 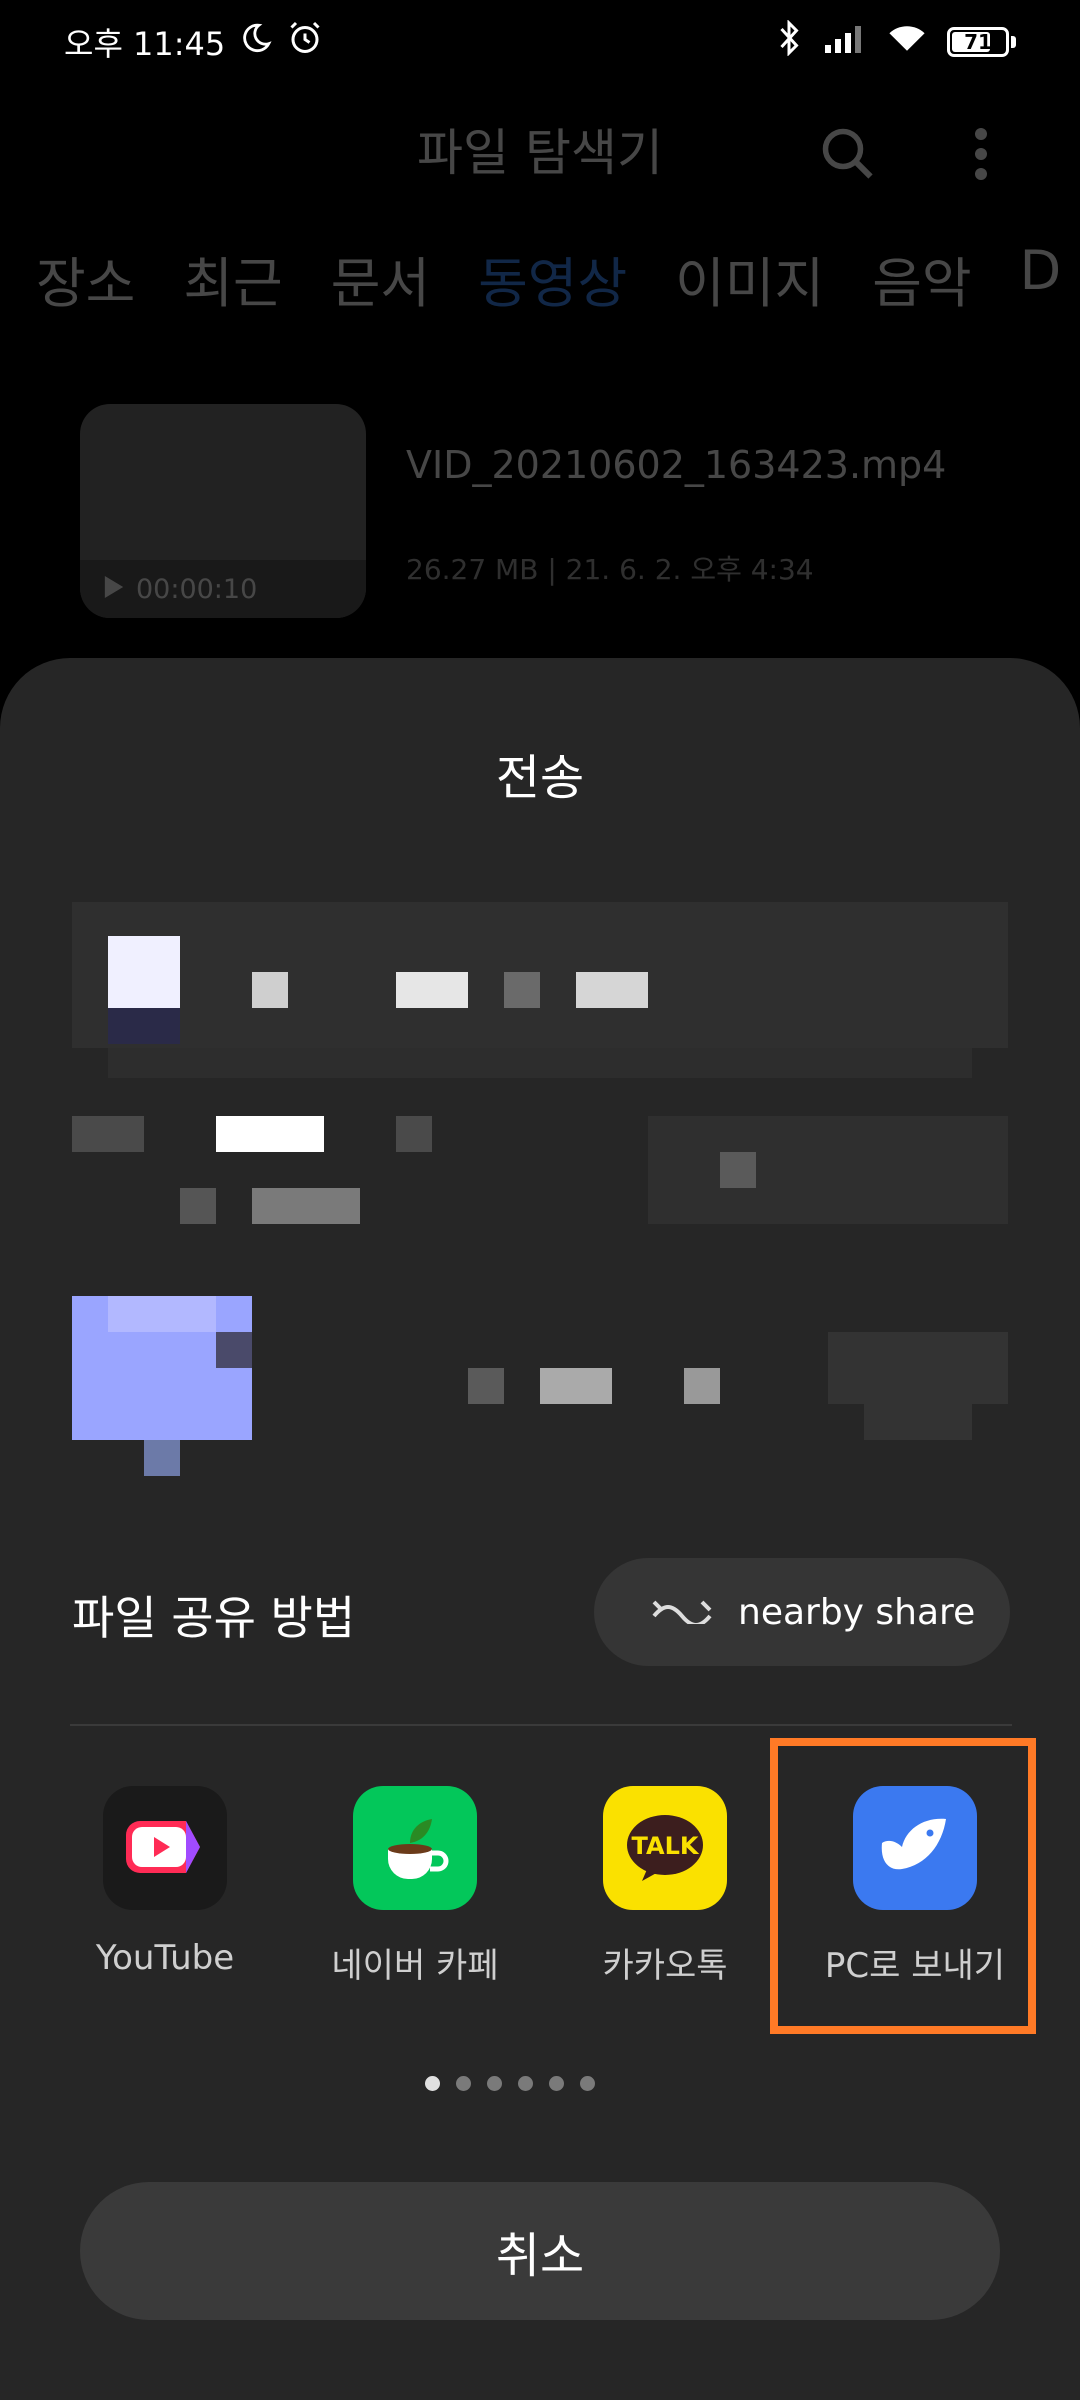 I want to click on search-icon, so click(x=848, y=156).